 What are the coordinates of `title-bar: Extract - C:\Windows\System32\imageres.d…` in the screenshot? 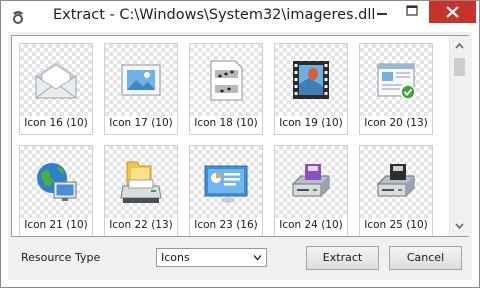 It's located at (240, 16).